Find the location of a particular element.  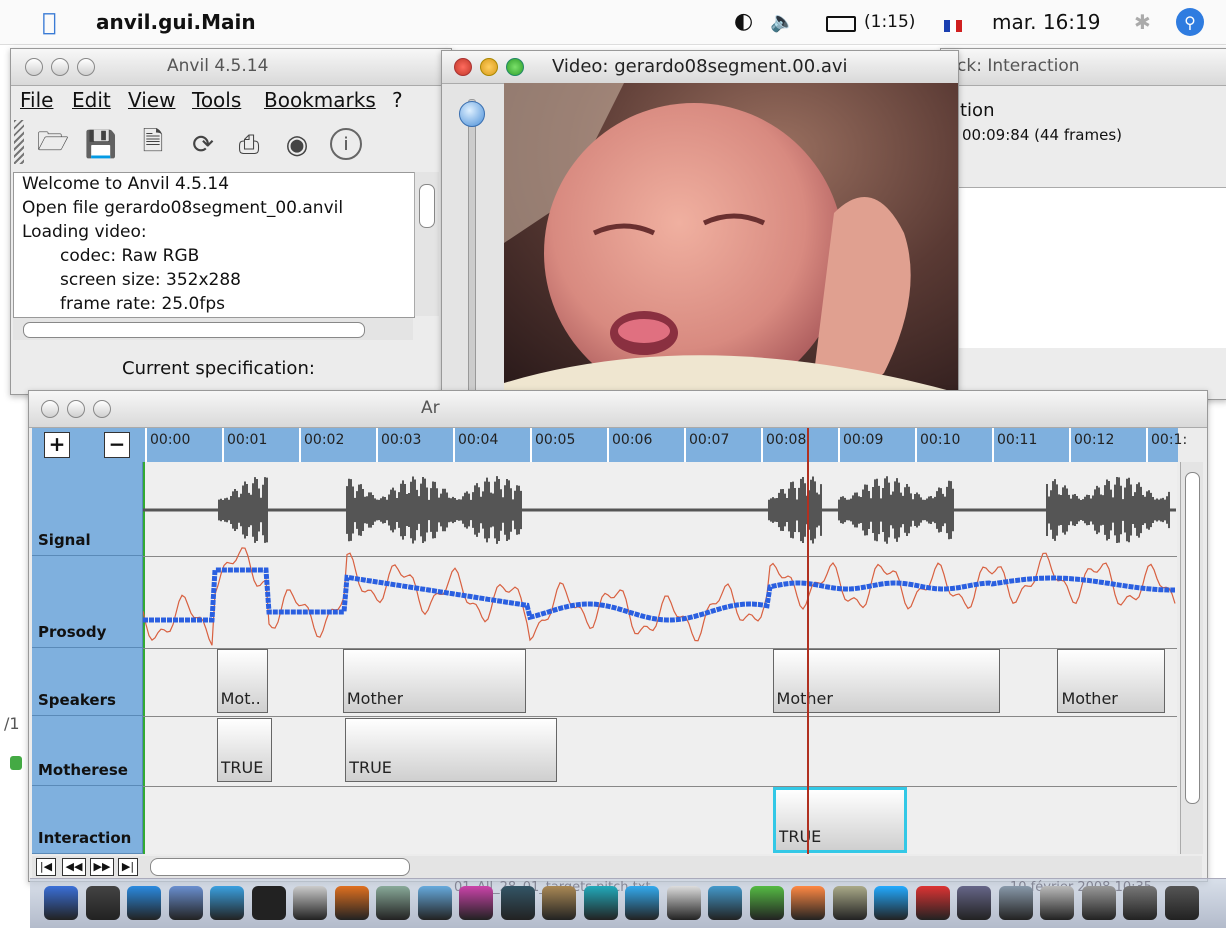

playhead is located at coordinates (808, 641).